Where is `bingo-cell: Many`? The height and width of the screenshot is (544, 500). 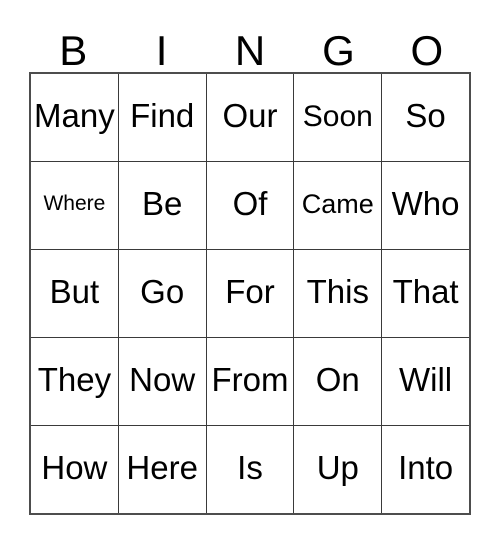
bingo-cell: Many is located at coordinates (75, 117).